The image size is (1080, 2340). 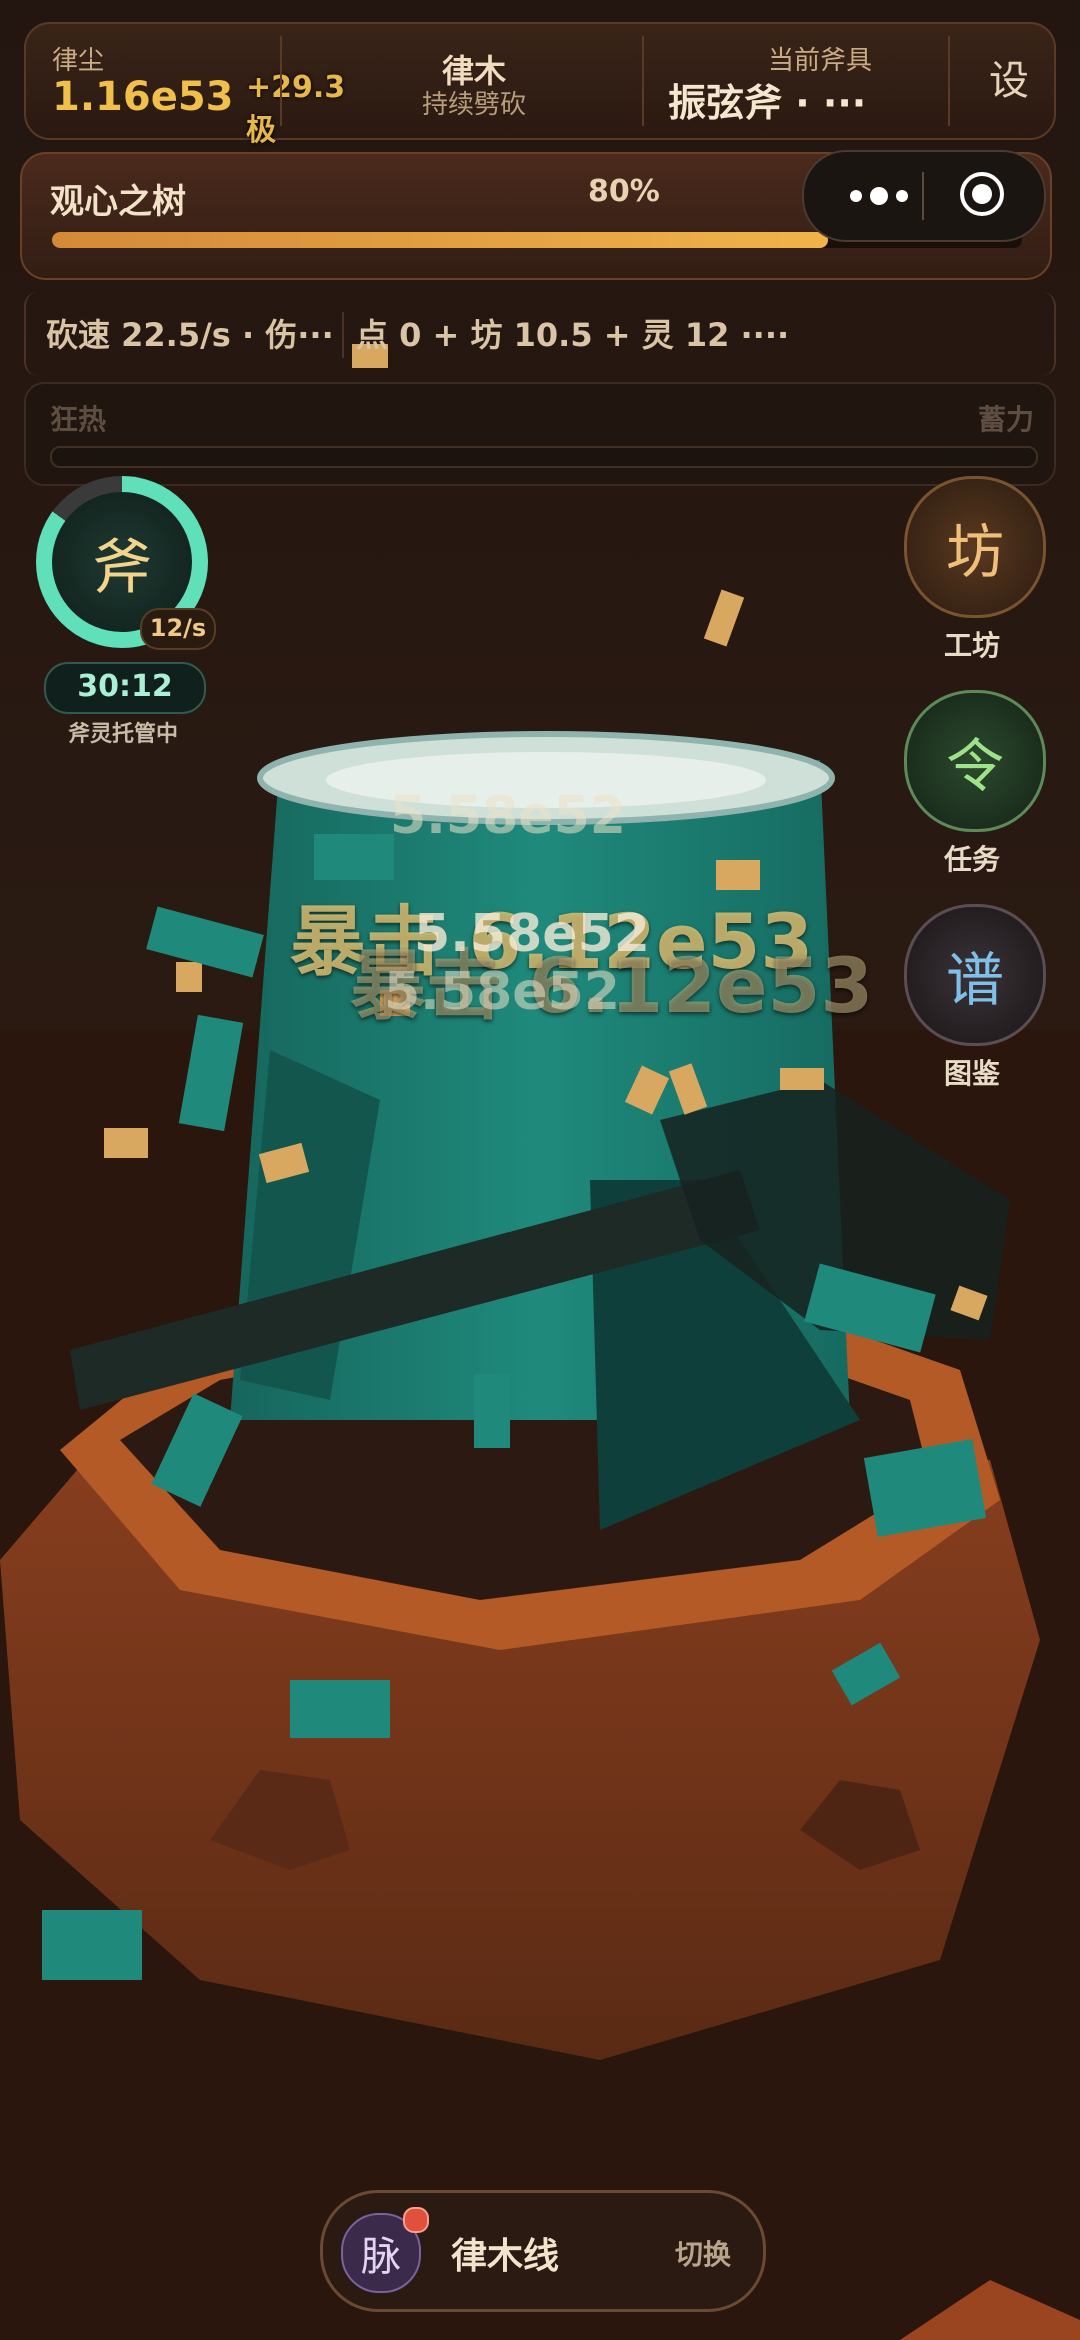 What do you see at coordinates (78, 419) in the screenshot?
I see `frenzy-label: 狂热` at bounding box center [78, 419].